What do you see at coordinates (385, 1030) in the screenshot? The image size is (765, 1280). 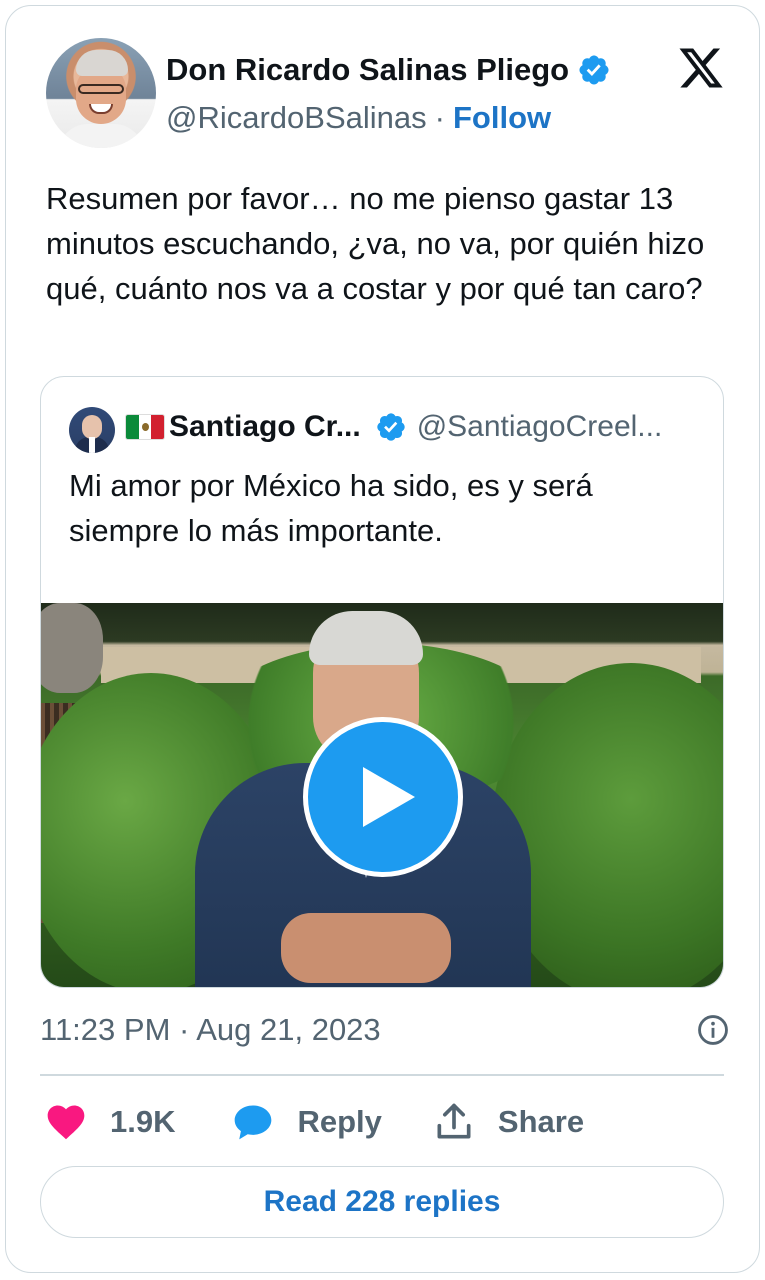 I see `tweet-meta-row: 11:23 PM · Aug 21, 2023` at bounding box center [385, 1030].